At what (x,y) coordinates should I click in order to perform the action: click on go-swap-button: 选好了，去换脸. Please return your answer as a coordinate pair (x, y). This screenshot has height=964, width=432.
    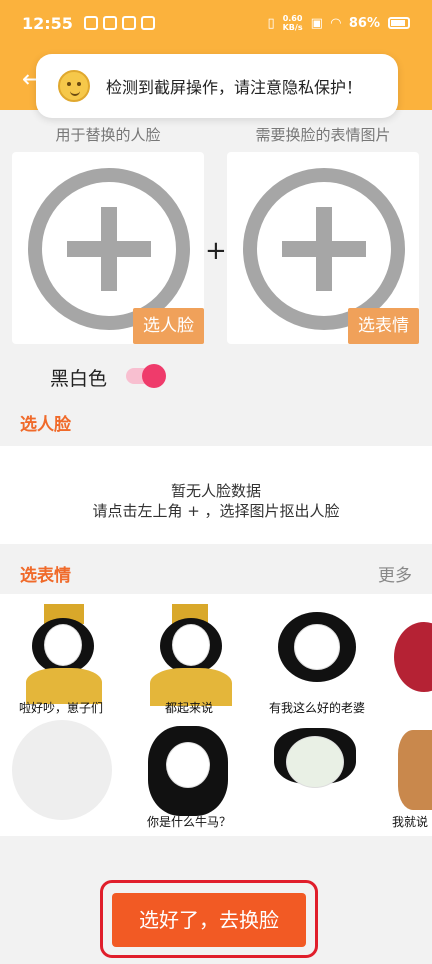
    Looking at the image, I should click on (209, 920).